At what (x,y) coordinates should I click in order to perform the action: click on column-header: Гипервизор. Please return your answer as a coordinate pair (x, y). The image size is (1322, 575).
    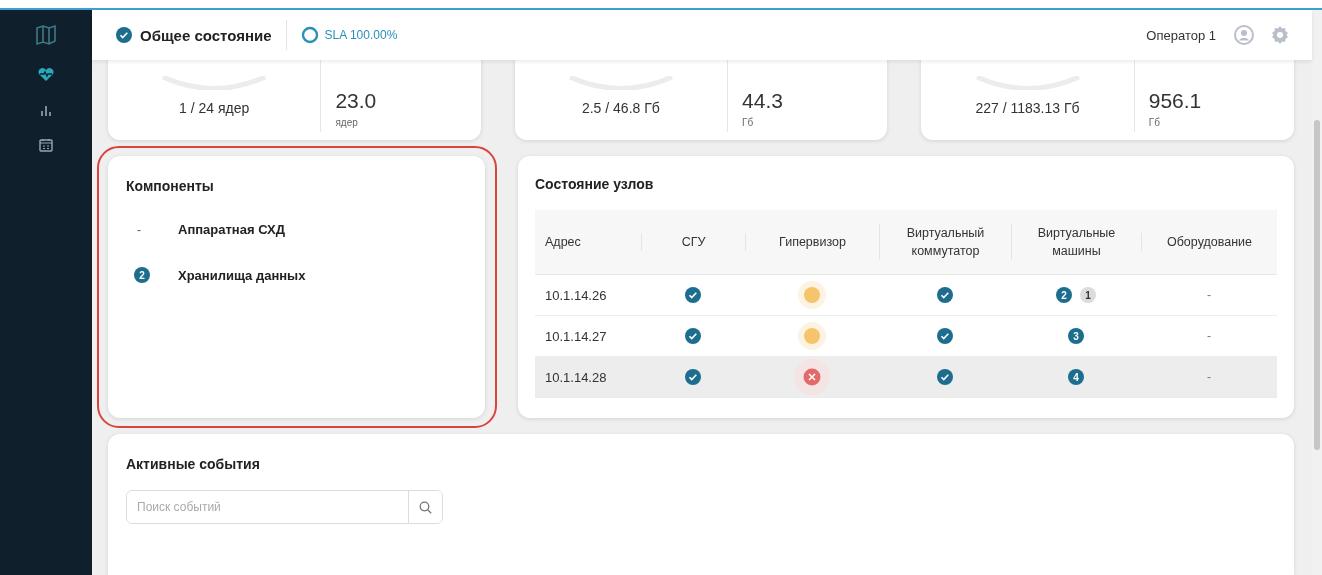
    Looking at the image, I should click on (812, 242).